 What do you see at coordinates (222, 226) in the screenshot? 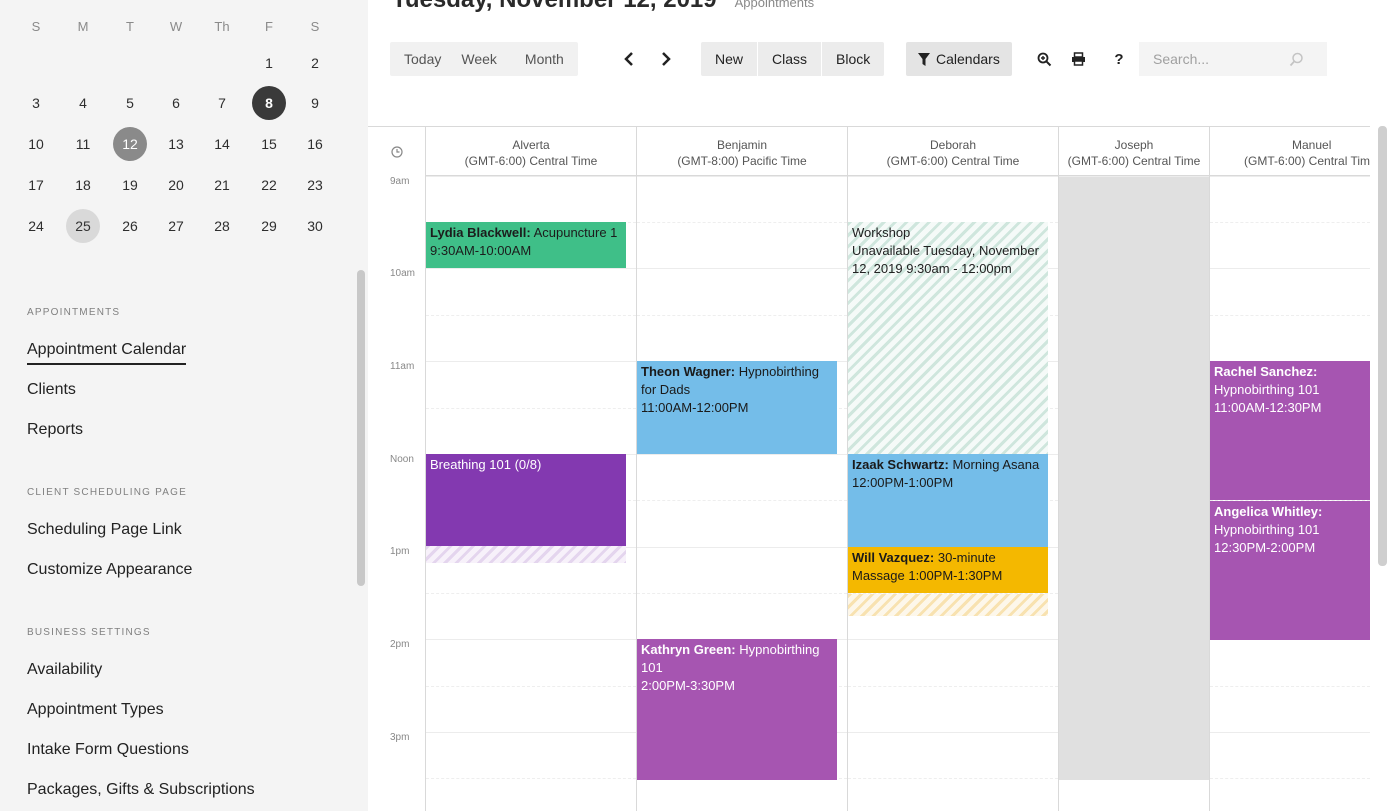
I see `mini-calendar-day: 28` at bounding box center [222, 226].